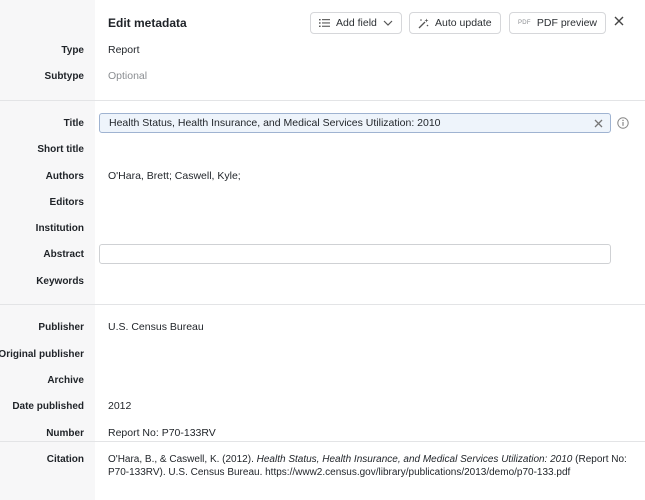  I want to click on editors-label: Editors, so click(66, 202).